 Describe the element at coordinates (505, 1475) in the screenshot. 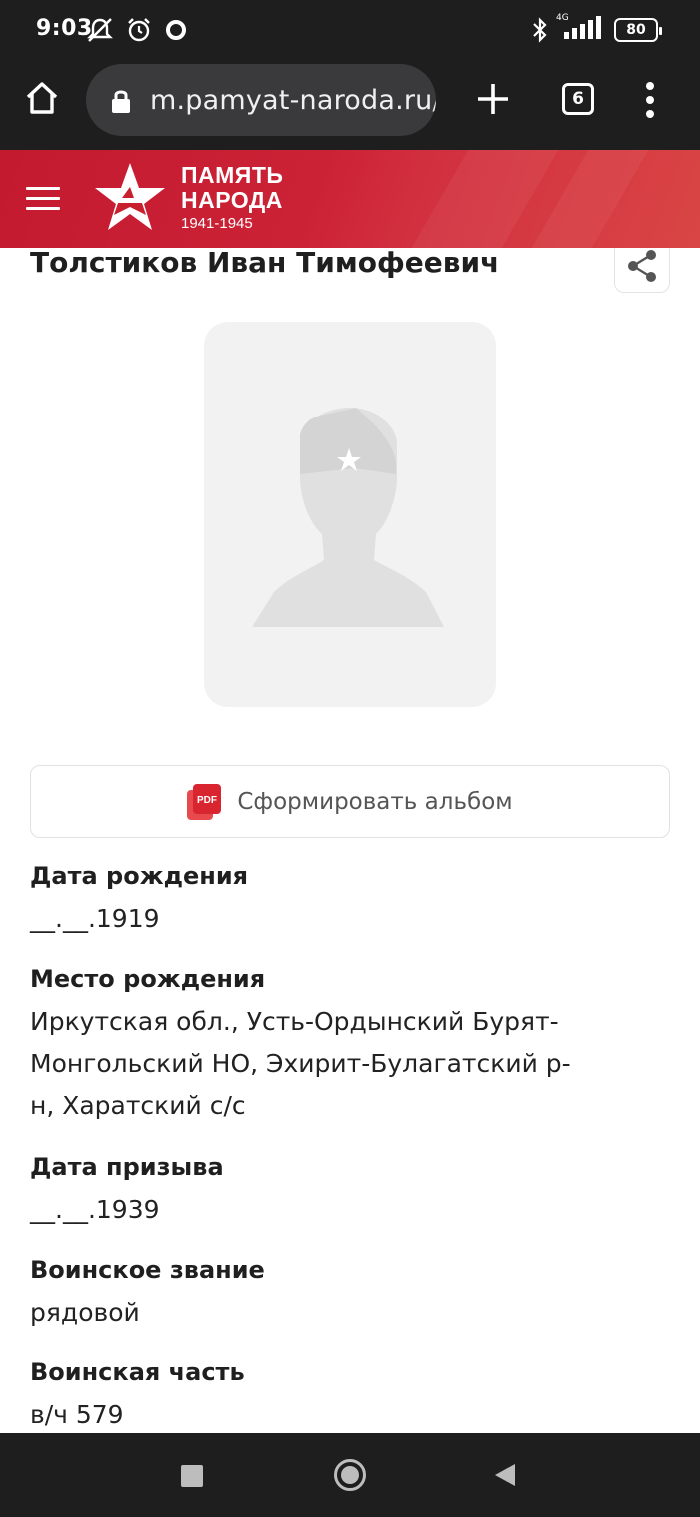

I see `back-icon` at that location.